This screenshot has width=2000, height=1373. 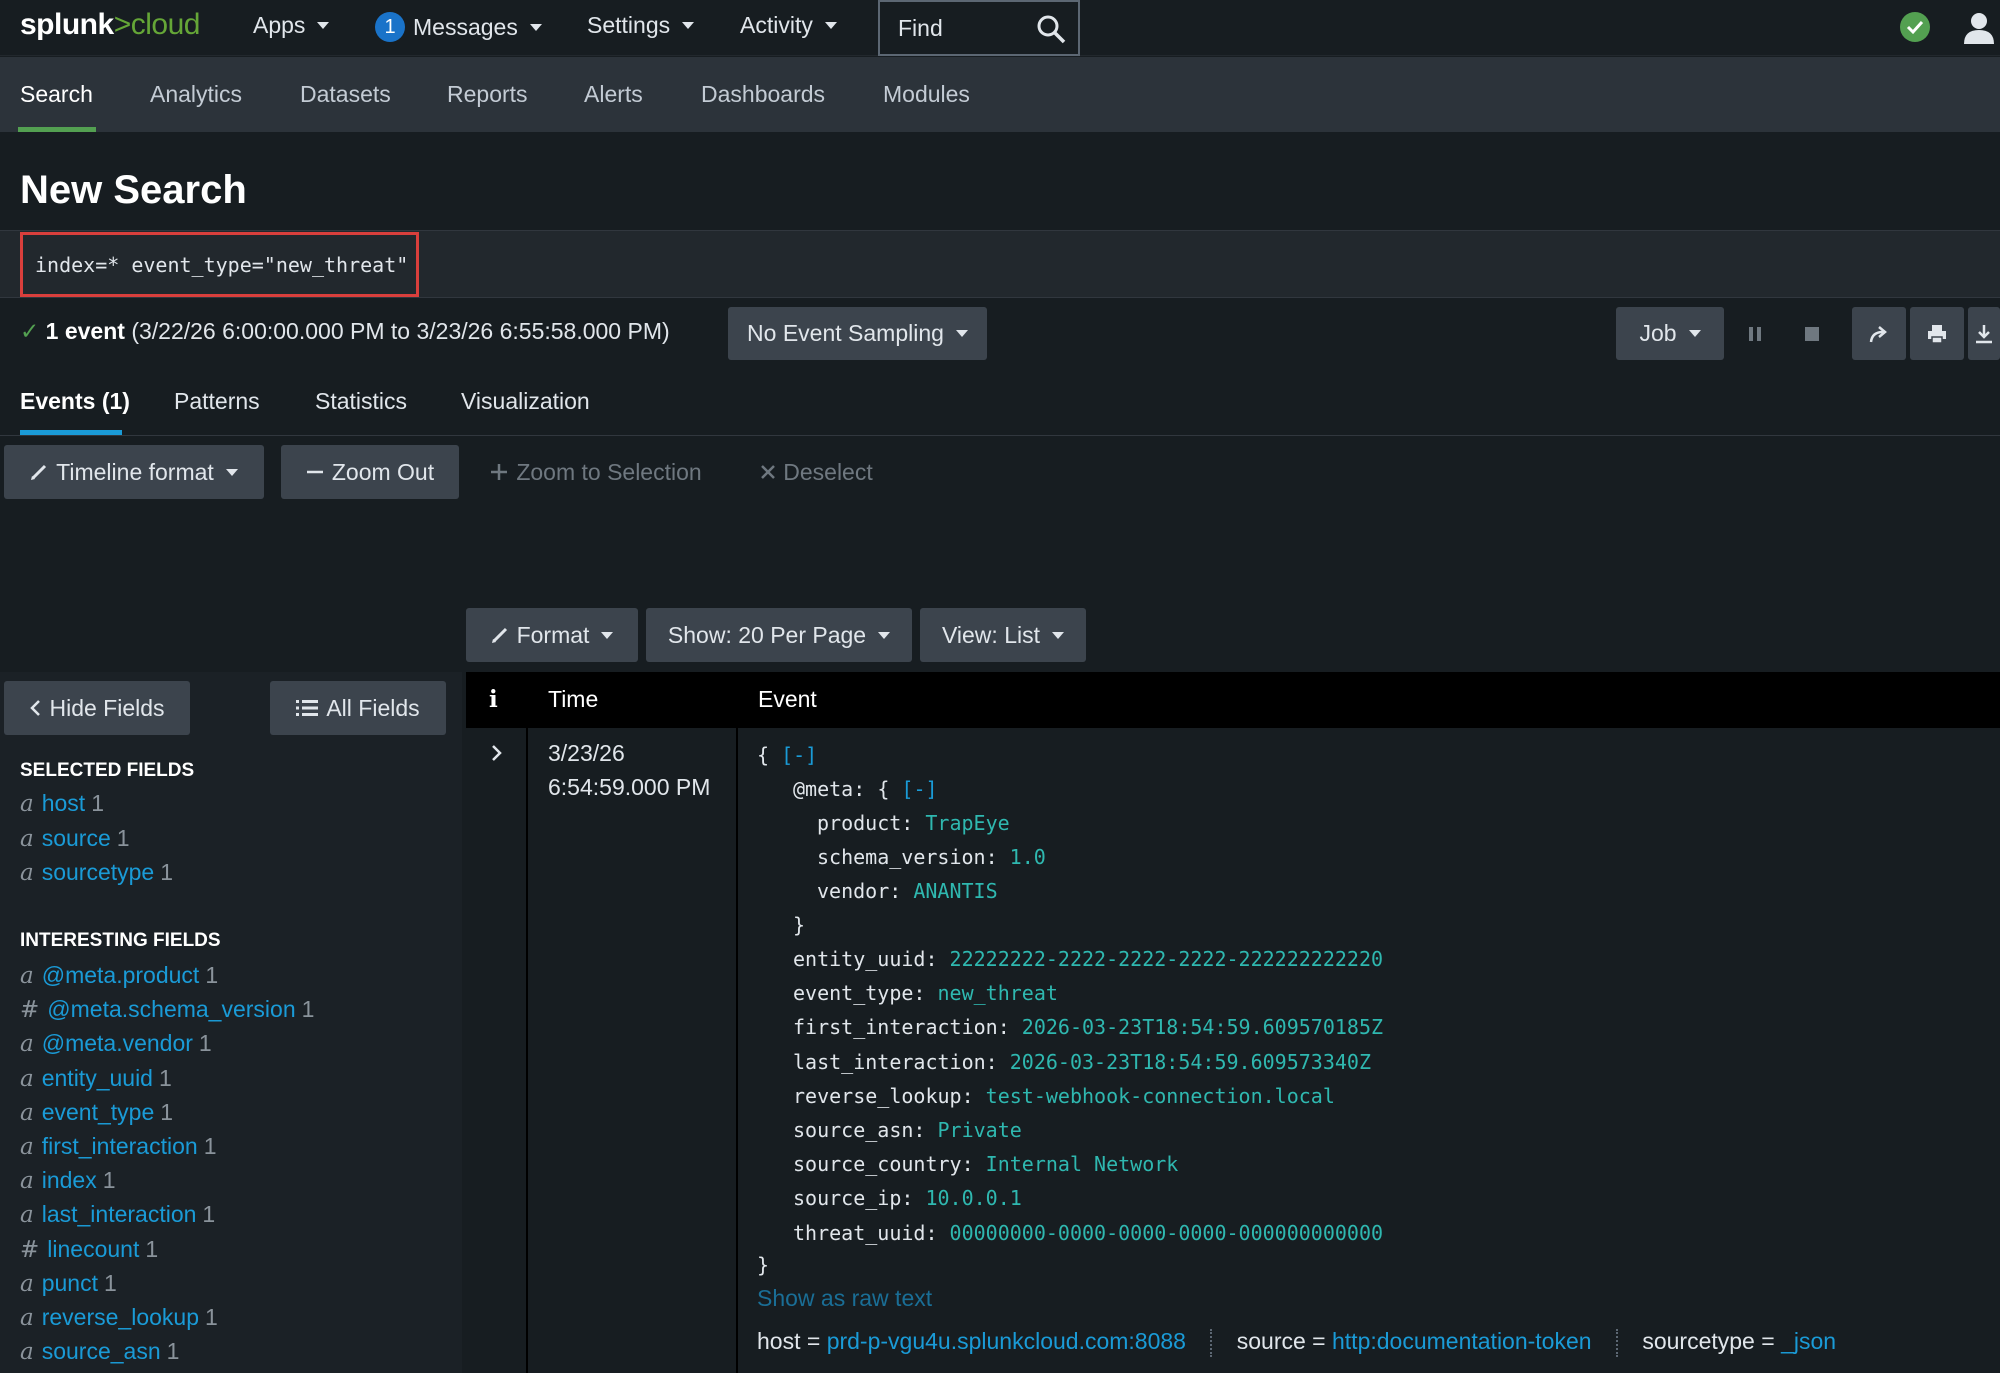 What do you see at coordinates (196, 94) in the screenshot?
I see `app-tab-analytics: Analytics` at bounding box center [196, 94].